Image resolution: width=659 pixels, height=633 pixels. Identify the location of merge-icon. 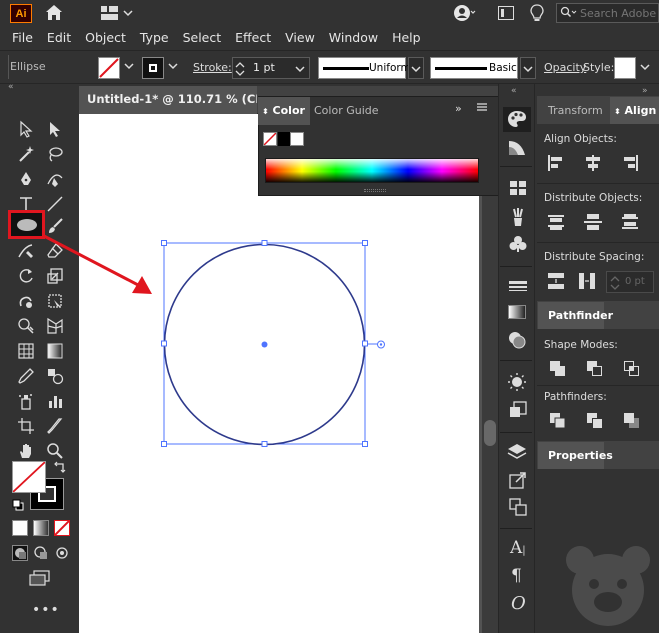
(632, 421).